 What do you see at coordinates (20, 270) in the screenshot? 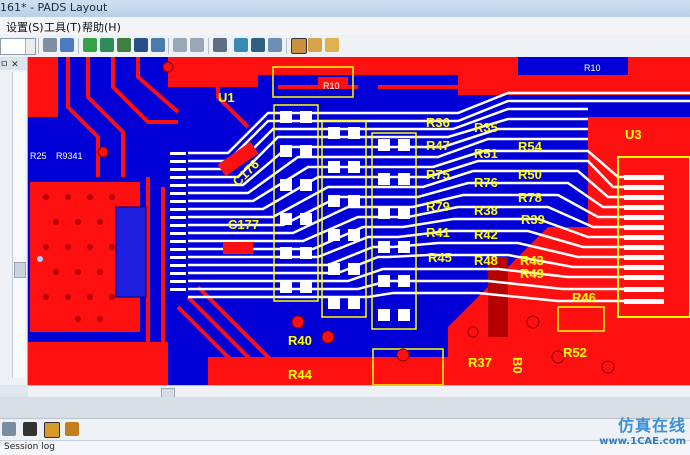
I see `panel-scroll-thumb` at bounding box center [20, 270].